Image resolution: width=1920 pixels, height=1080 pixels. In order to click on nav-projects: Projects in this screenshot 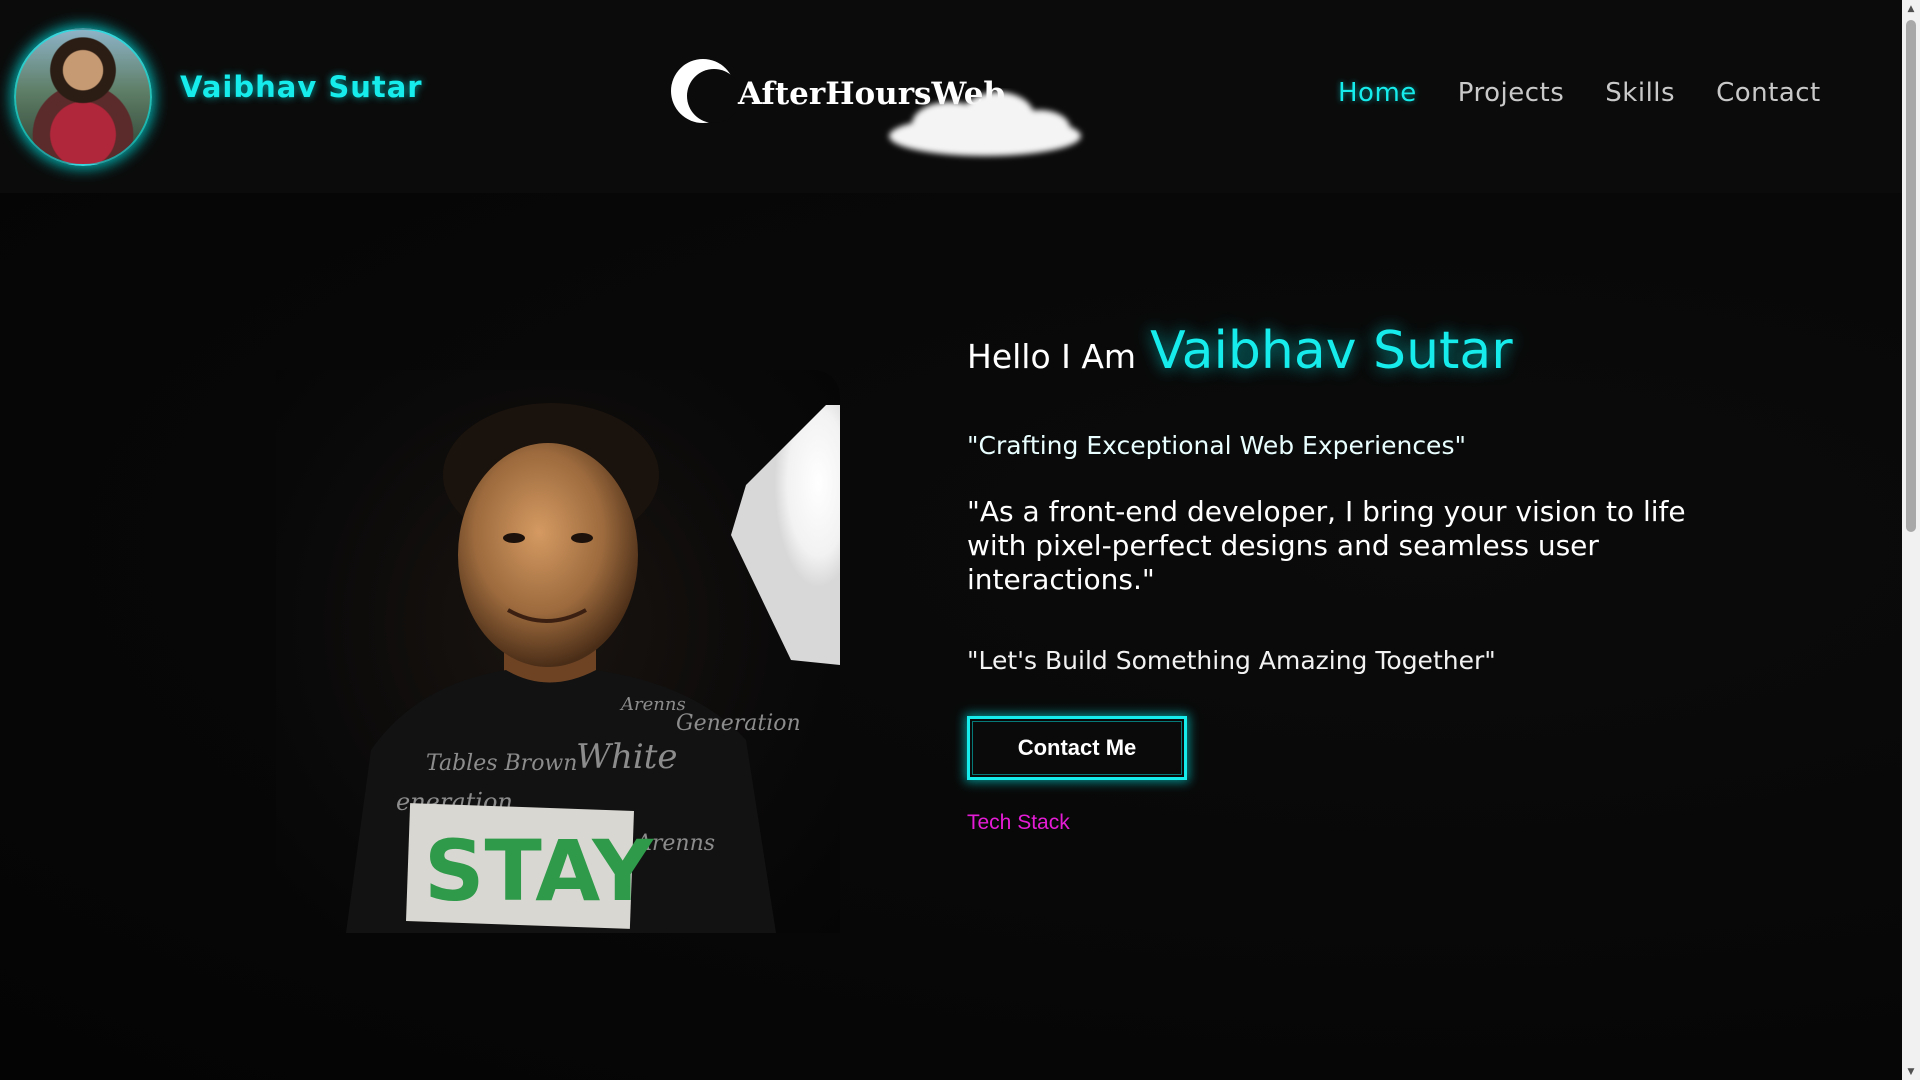, I will do `click(1511, 93)`.